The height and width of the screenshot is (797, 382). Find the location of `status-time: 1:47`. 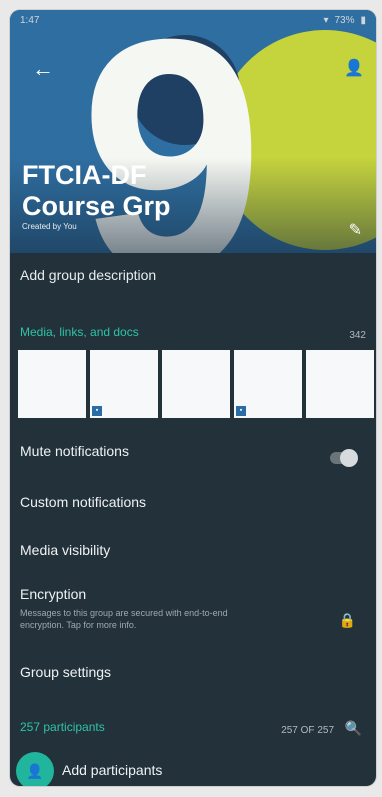

status-time: 1:47 is located at coordinates (30, 20).